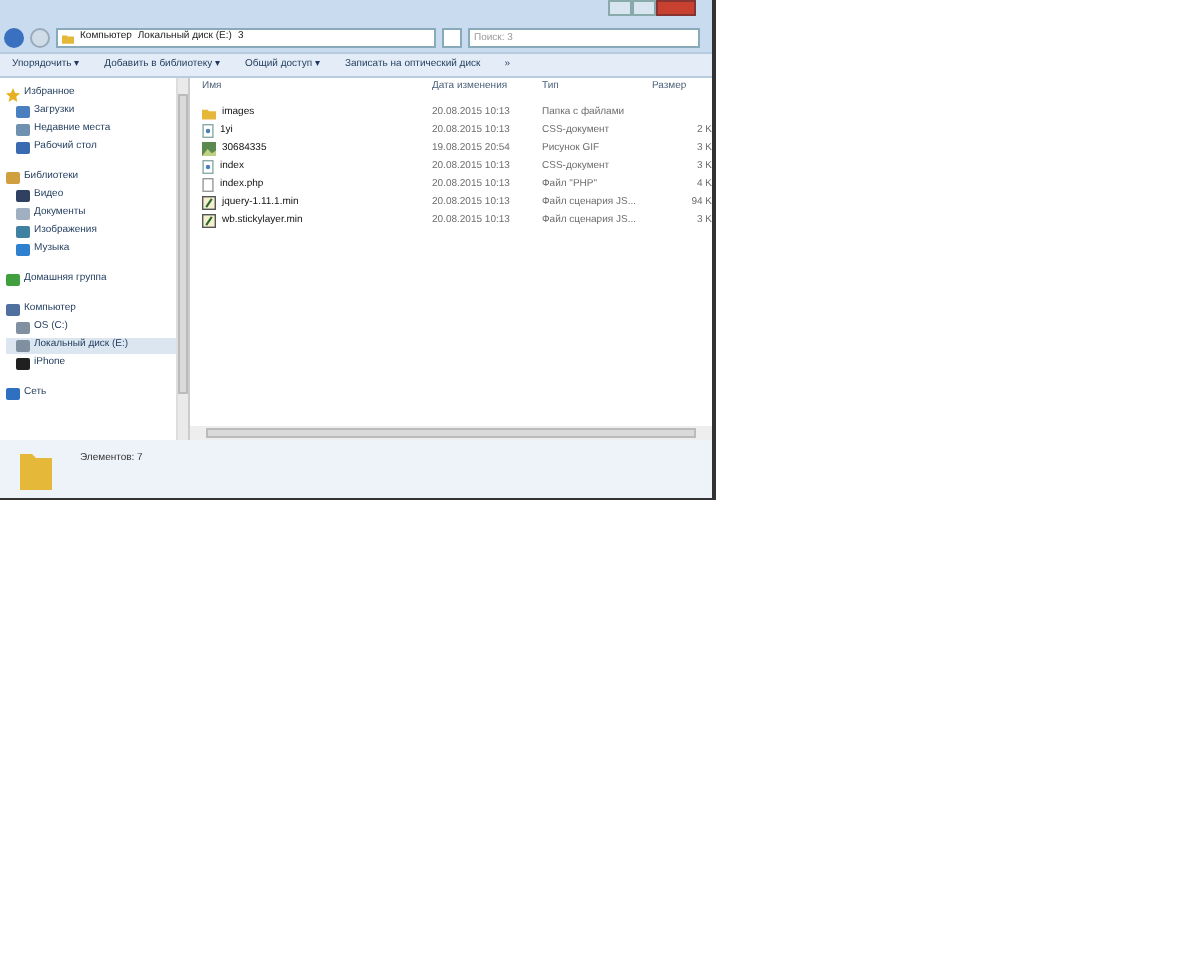 This screenshot has height=974, width=1200. I want to click on close-button, so click(676, 8).